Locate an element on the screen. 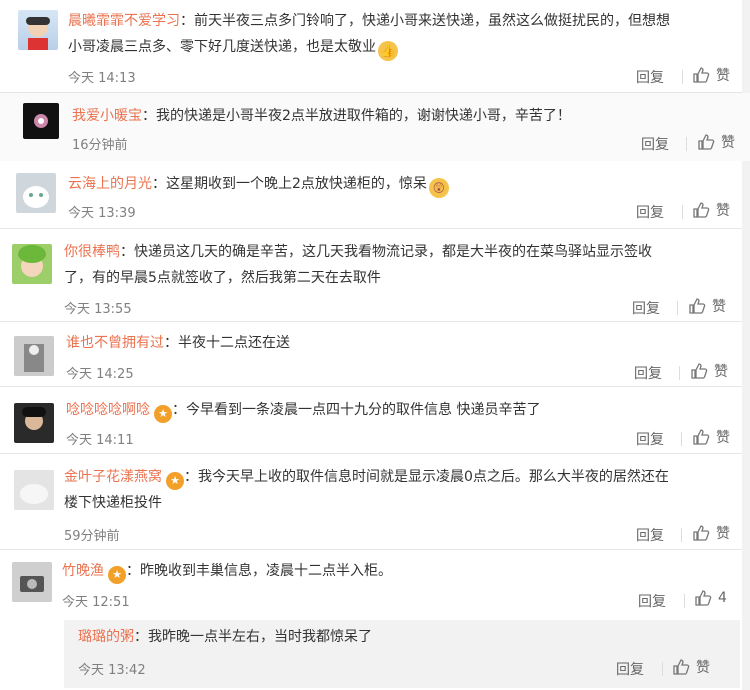  comment-text: 云海上的月光：这星期收到一个晚上2点放快递柜的，惊呆 😲 is located at coordinates (398, 184).